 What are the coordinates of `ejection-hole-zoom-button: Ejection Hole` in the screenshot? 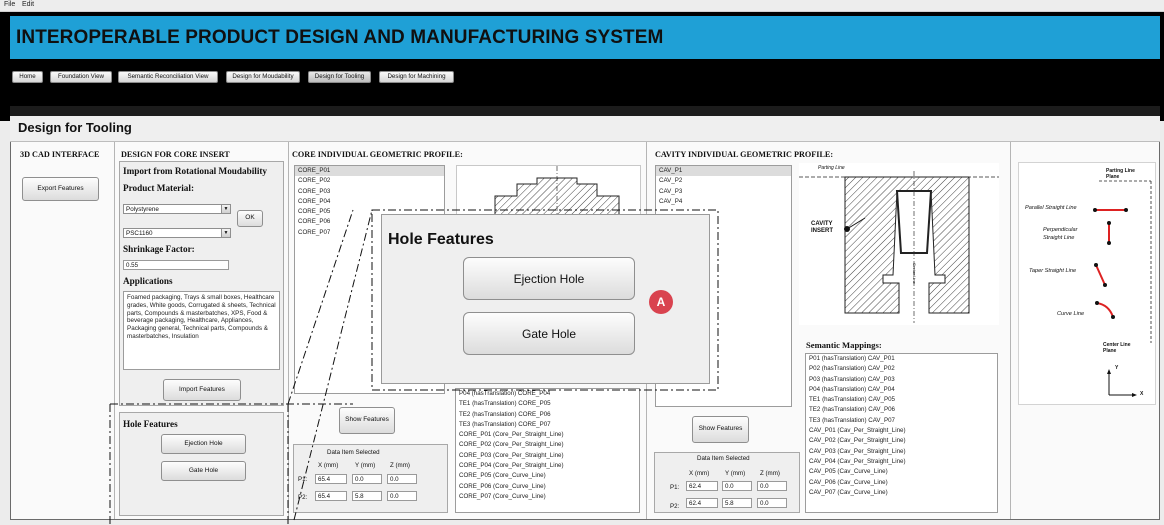 It's located at (549, 278).